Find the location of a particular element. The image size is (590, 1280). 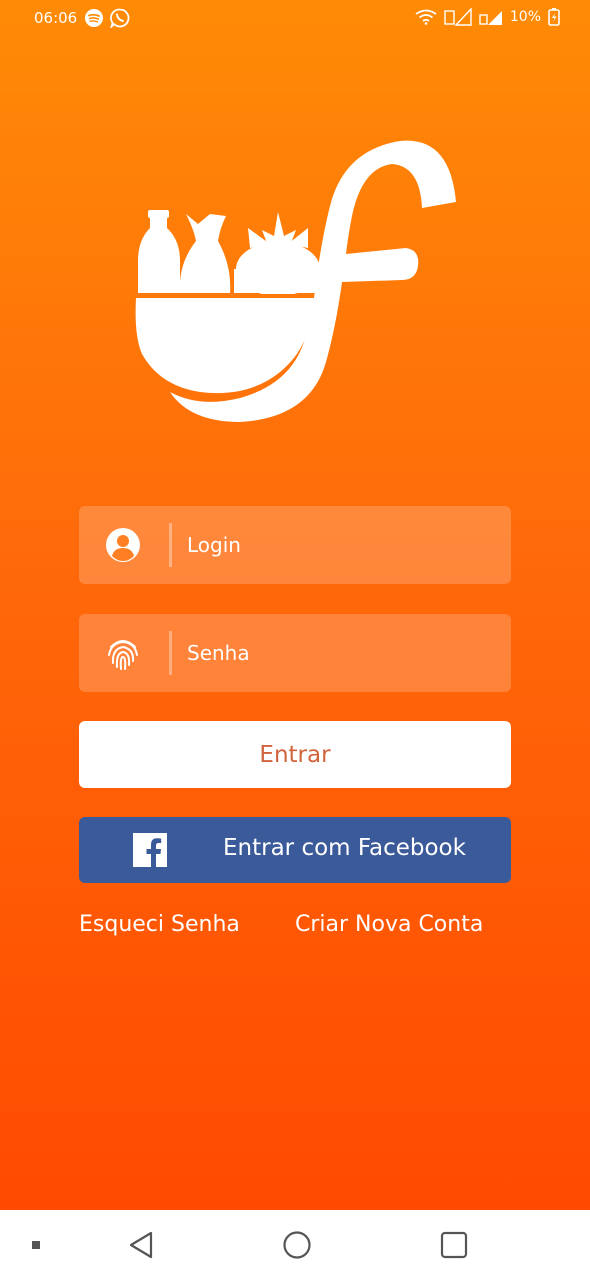

back-button is located at coordinates (141, 1245).